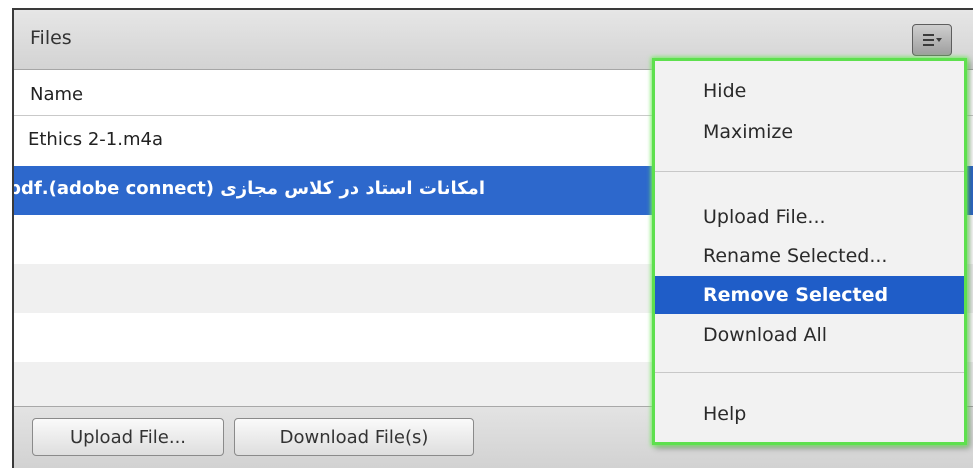  I want to click on pod-options-button, so click(932, 40).